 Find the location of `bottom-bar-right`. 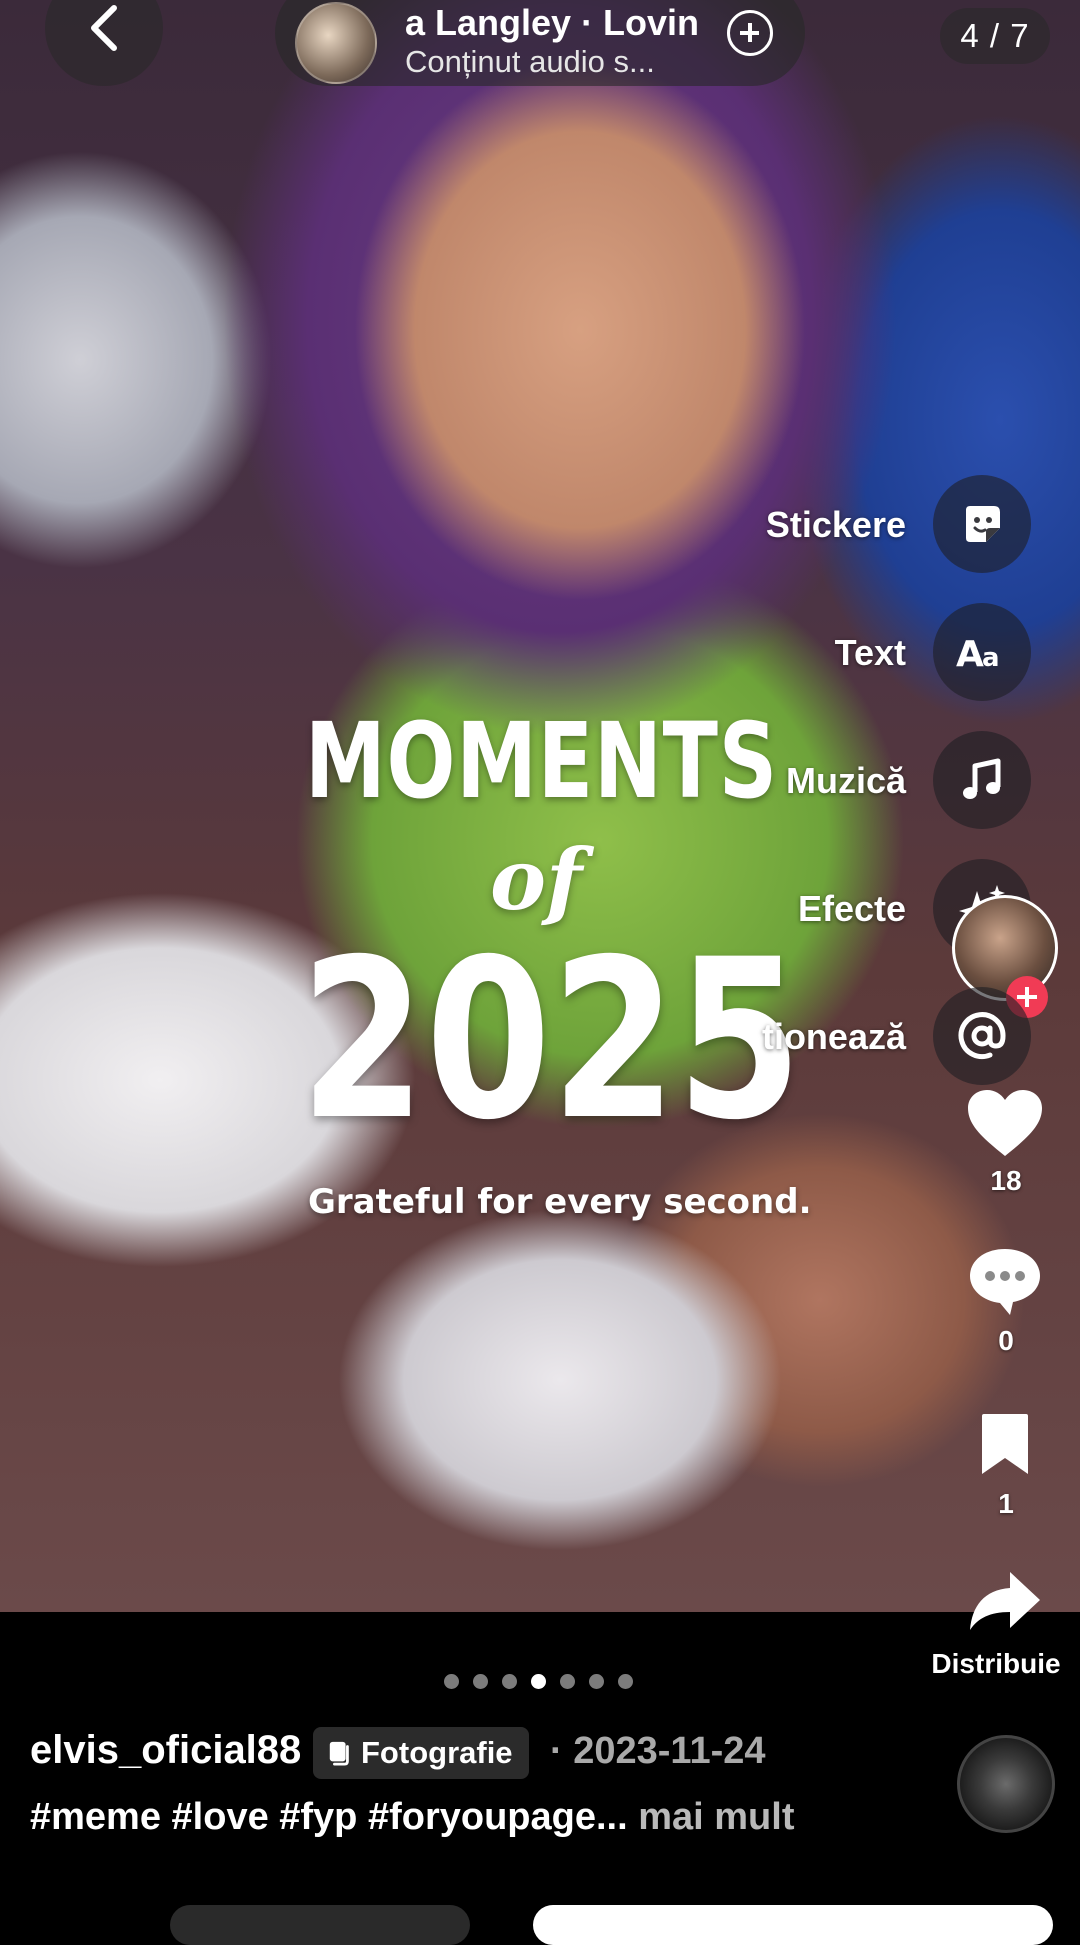

bottom-bar-right is located at coordinates (793, 1925).